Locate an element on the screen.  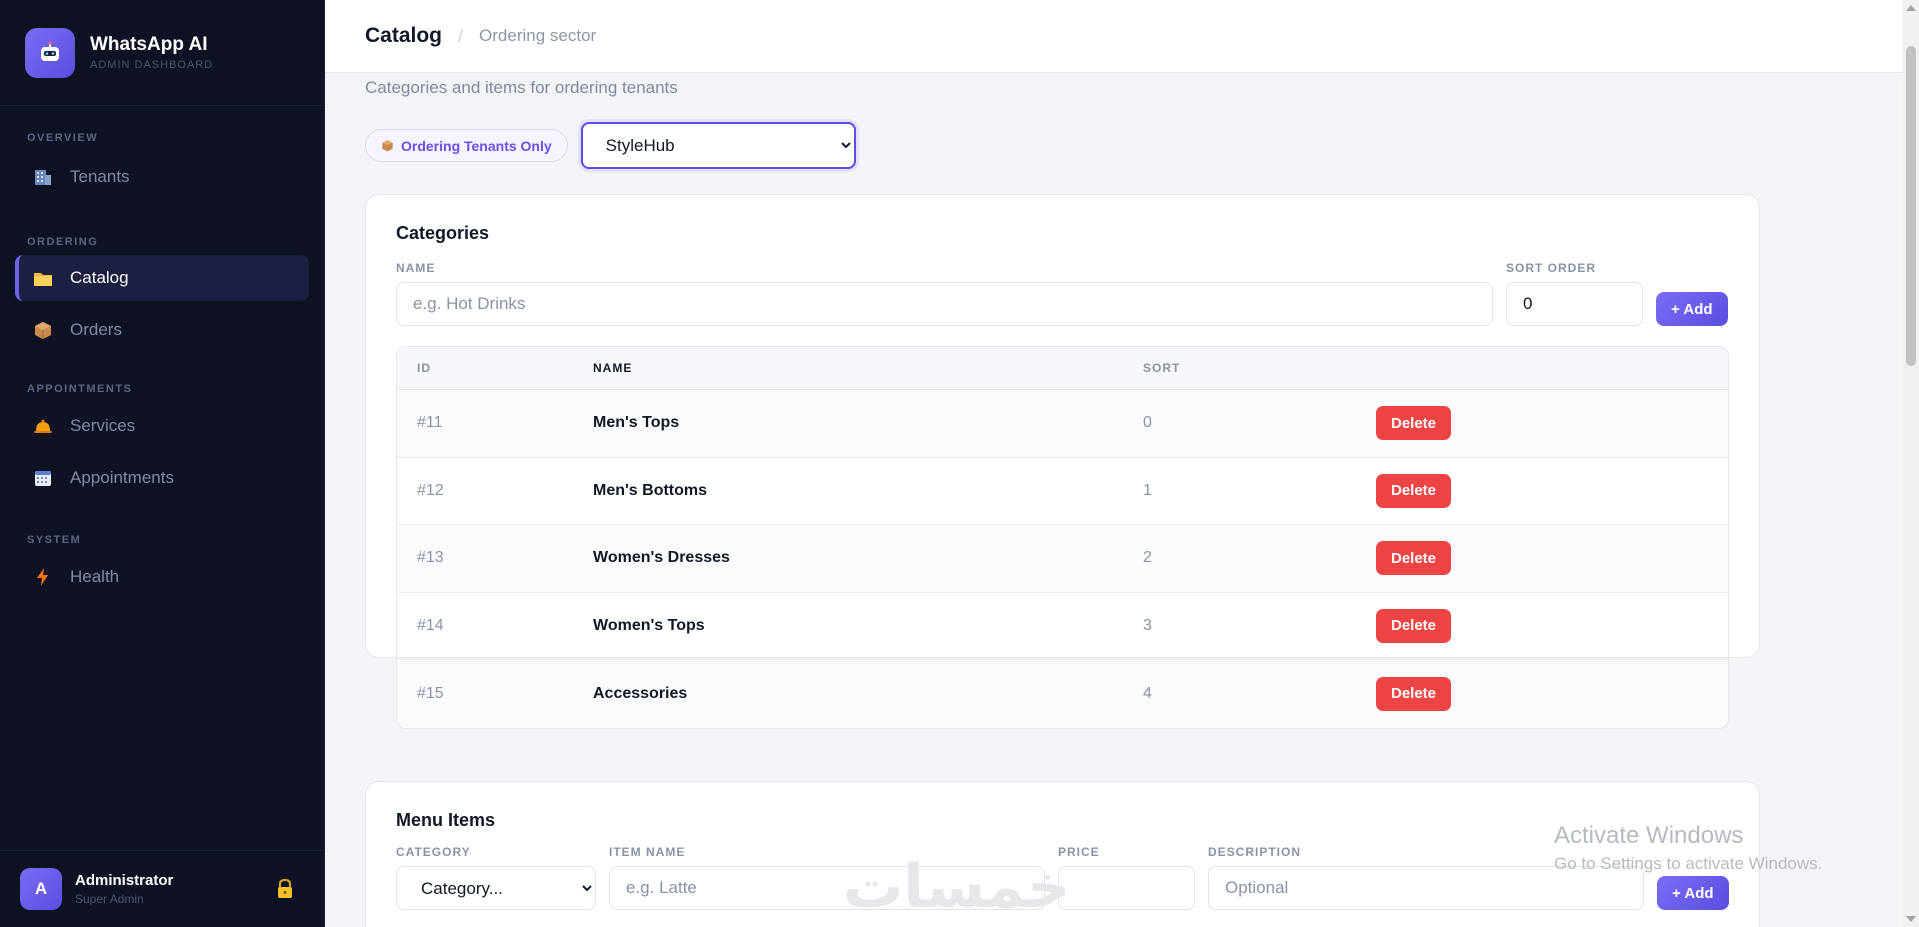
lock-icon is located at coordinates (285, 891).